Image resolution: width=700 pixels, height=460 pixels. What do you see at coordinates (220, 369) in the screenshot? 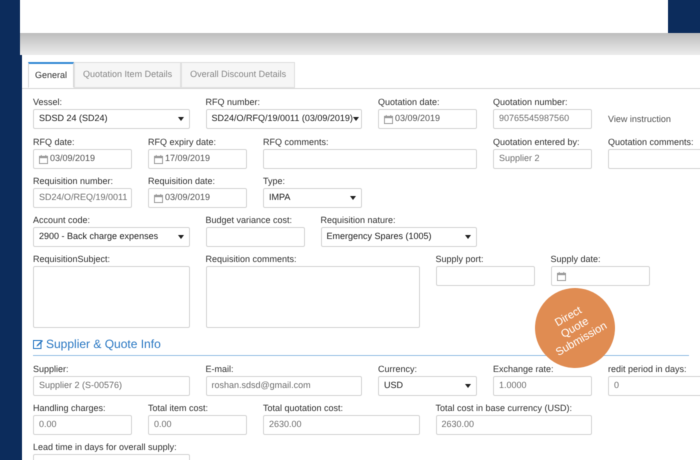
I see `field-label: E-mail:` at bounding box center [220, 369].